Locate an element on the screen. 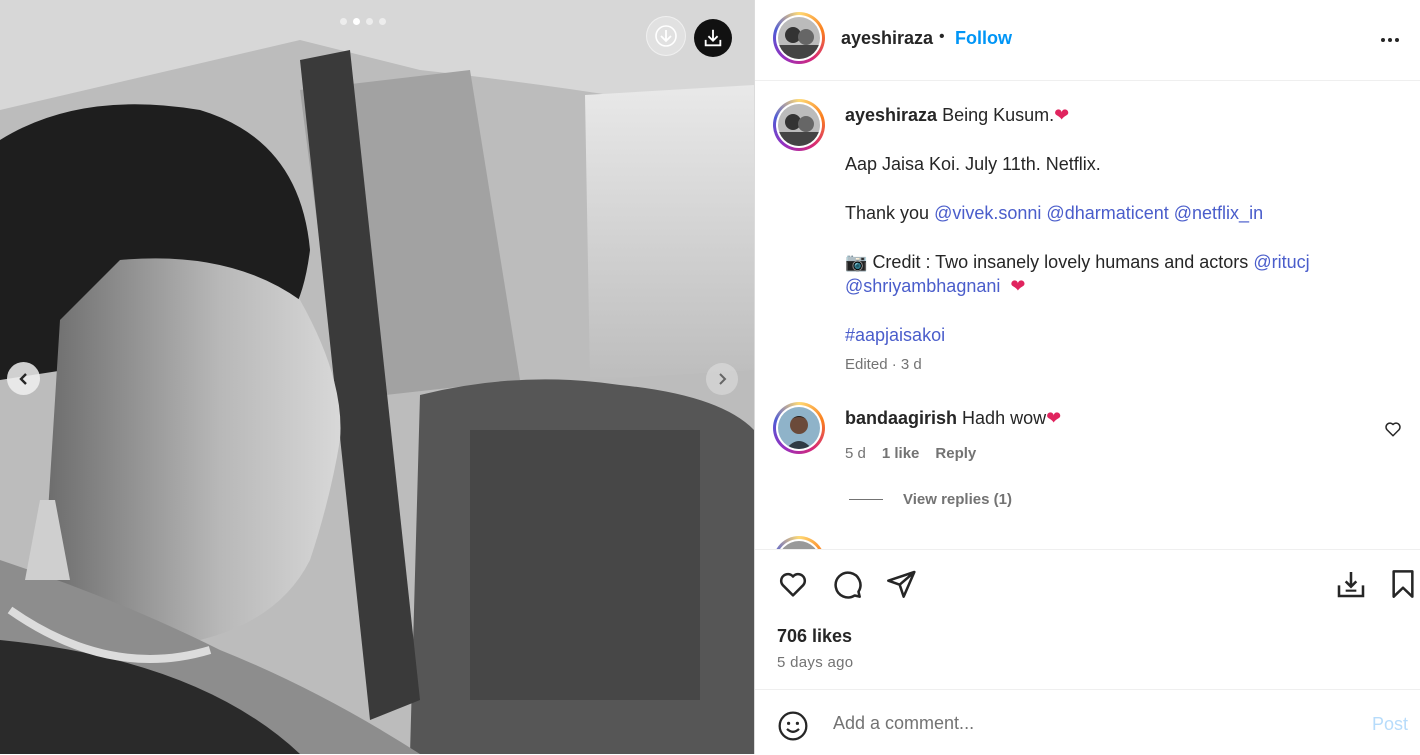 The height and width of the screenshot is (755, 1420). next-comment-avatar is located at coordinates (799, 542).